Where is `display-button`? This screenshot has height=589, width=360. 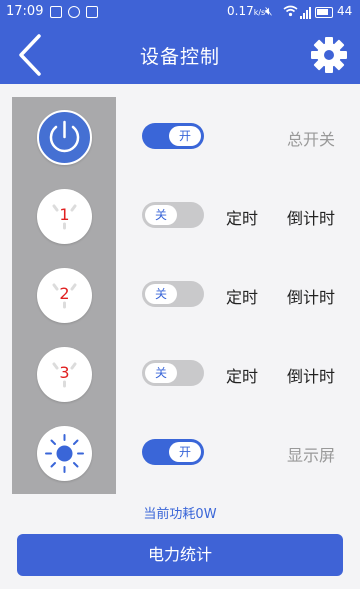
display-button is located at coordinates (64, 453).